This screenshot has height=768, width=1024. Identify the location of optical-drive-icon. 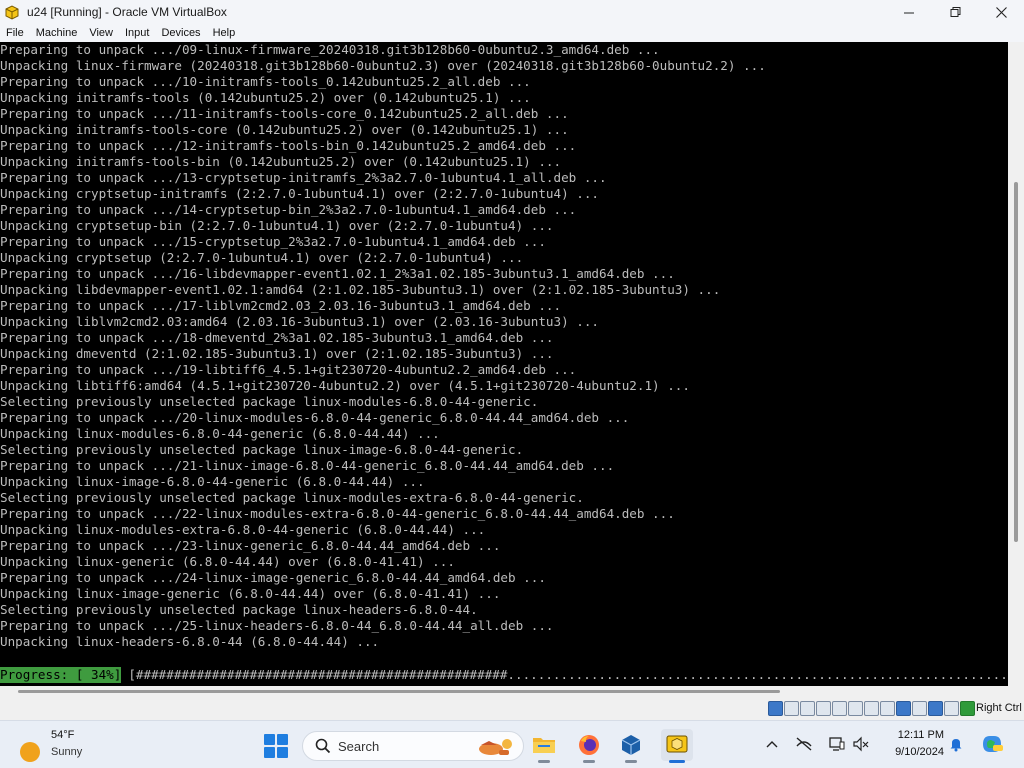
(791, 708).